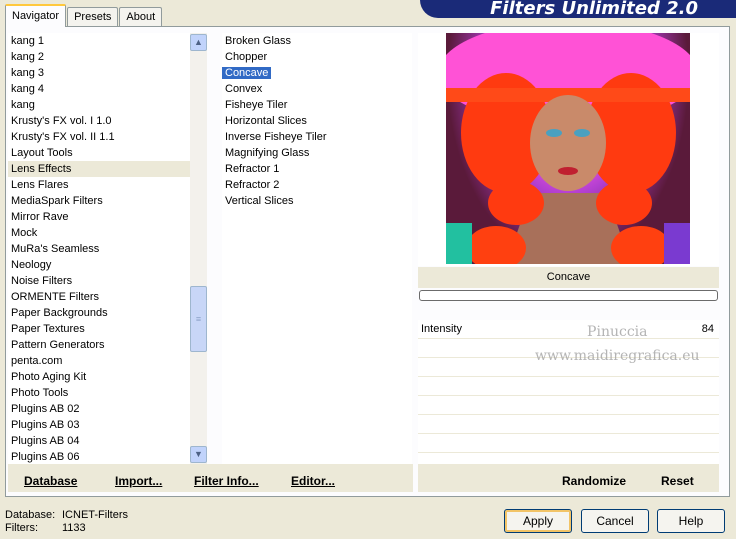 This screenshot has height=539, width=736. I want to click on category-item-label: Plugins AB 02, so click(45, 409).